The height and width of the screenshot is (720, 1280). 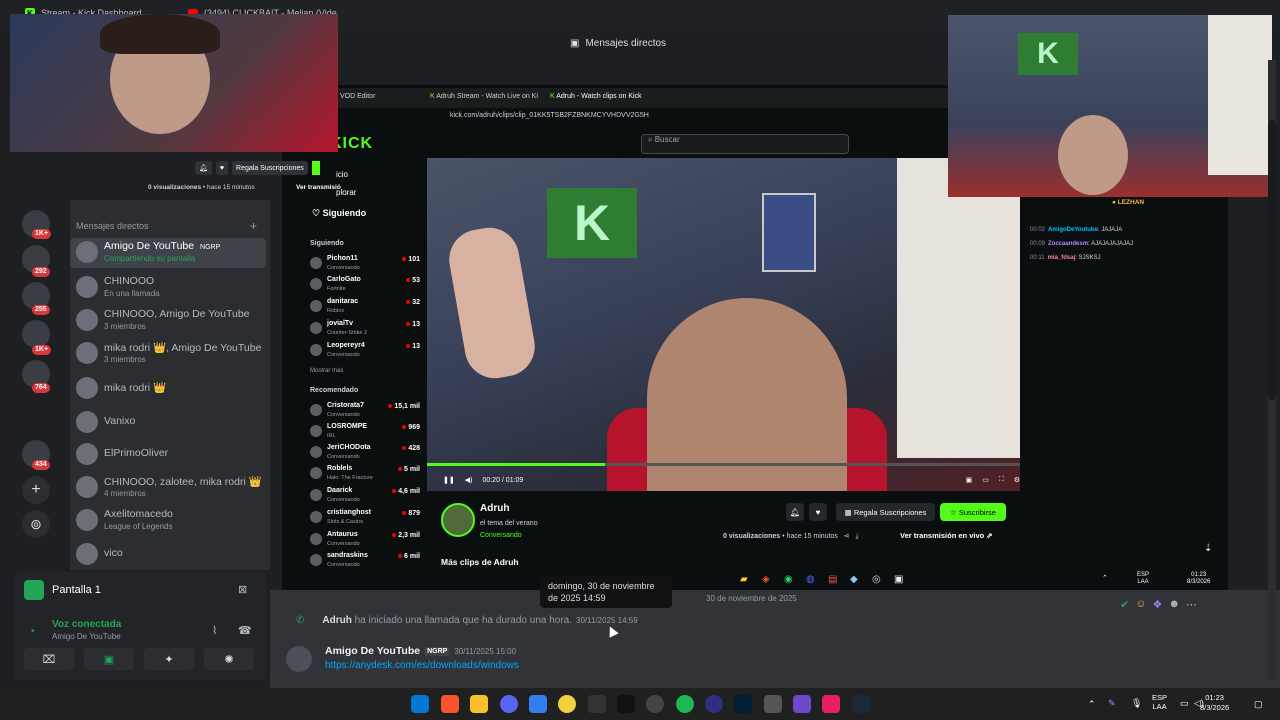 I want to click on message-author: Amigo De YouTube NGRP 30/11/2025 15:00, so click(x=420, y=651).